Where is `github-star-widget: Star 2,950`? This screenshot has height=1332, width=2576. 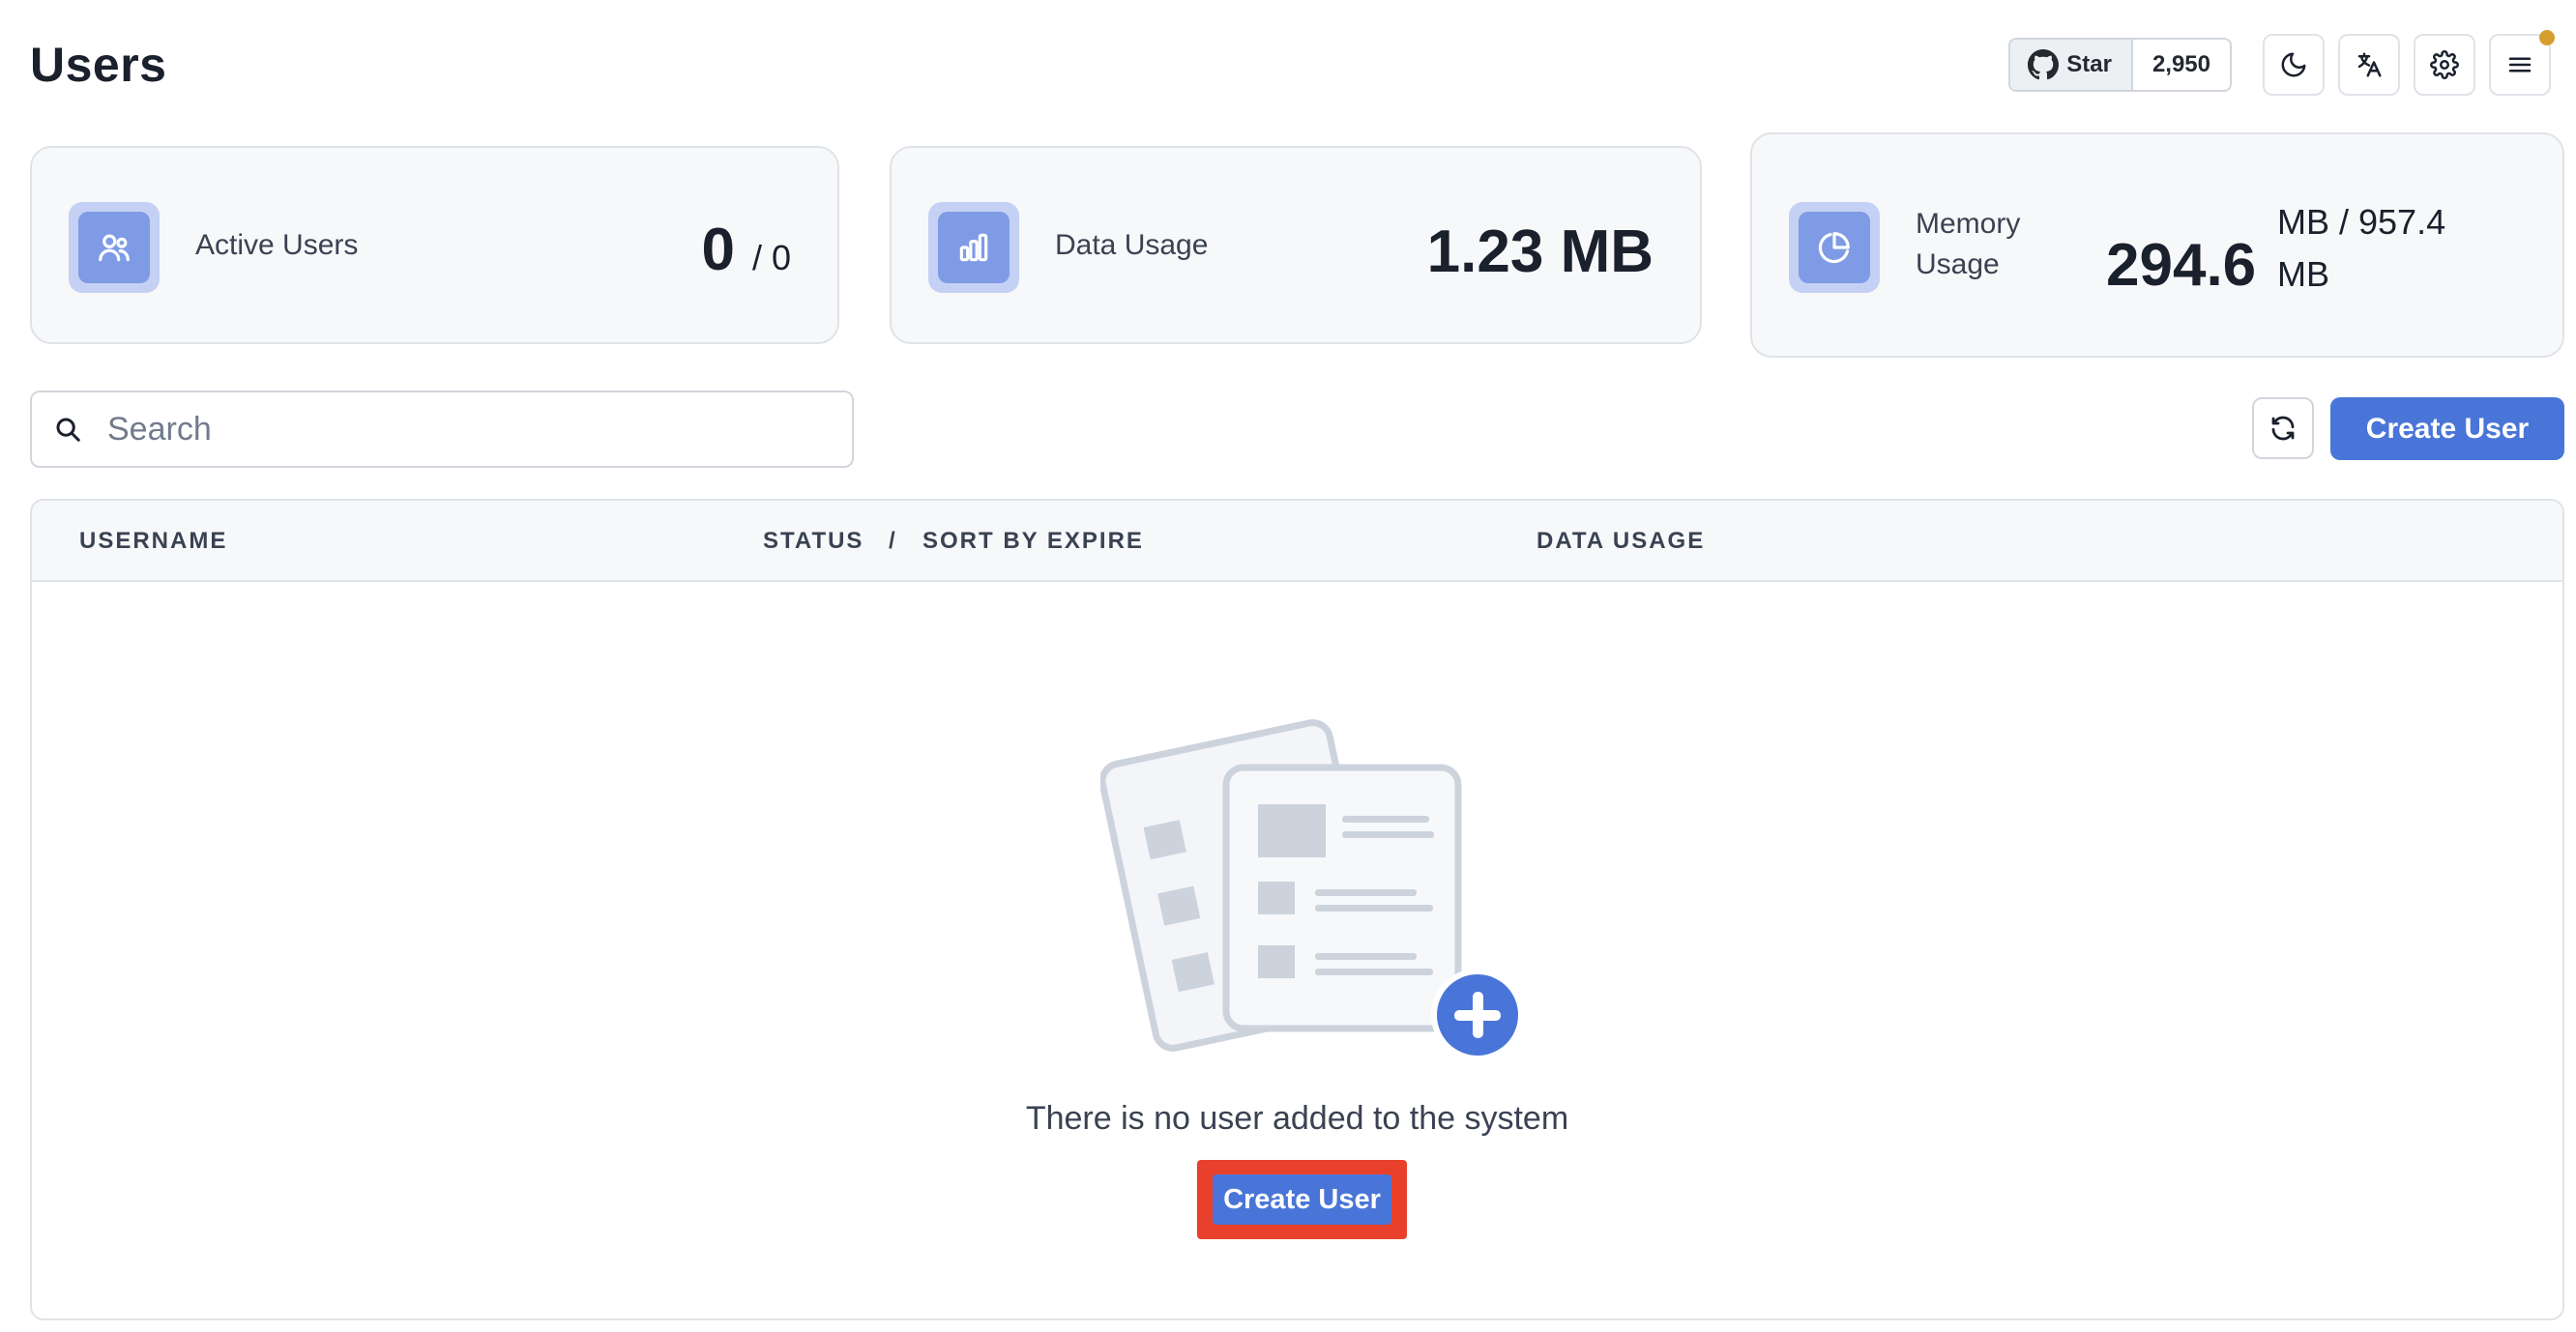
github-star-widget: Star 2,950 is located at coordinates (2120, 65).